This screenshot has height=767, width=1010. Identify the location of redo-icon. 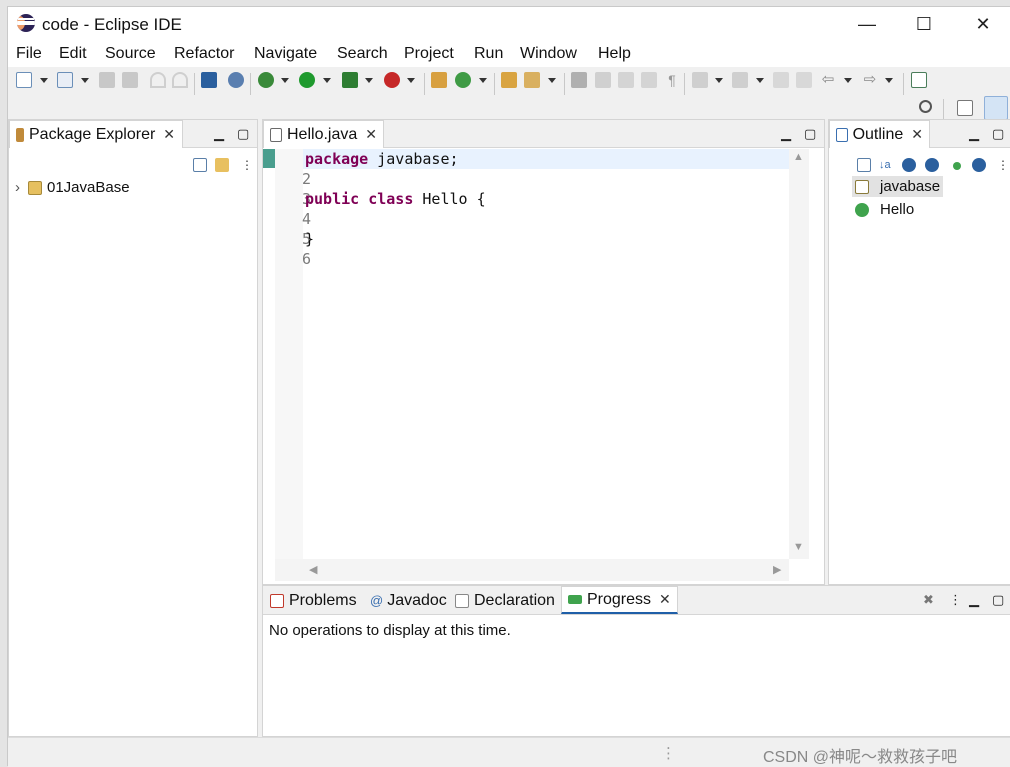
(180, 80).